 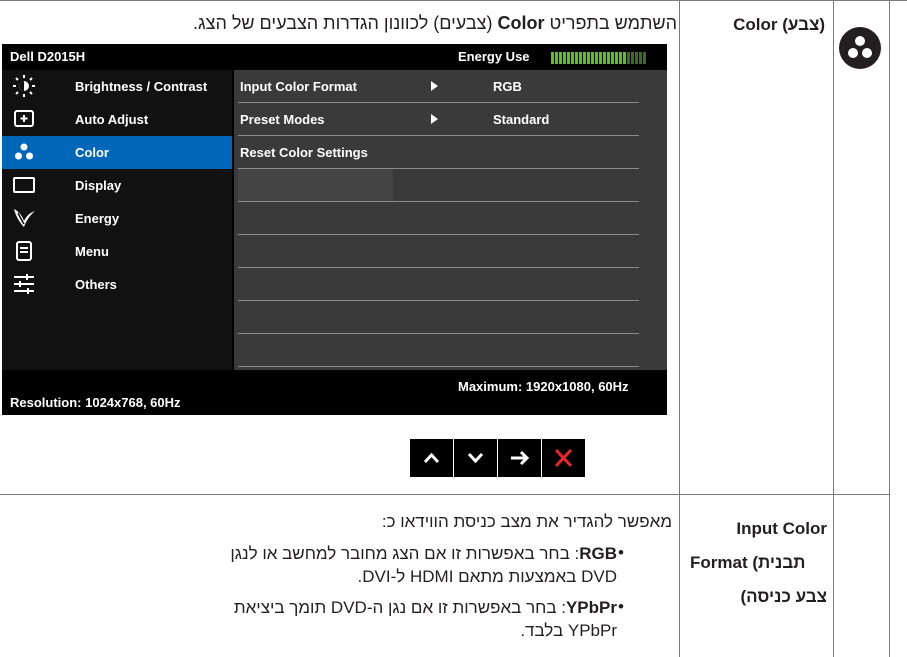 I want to click on chevron-down-icon, so click(x=475, y=458).